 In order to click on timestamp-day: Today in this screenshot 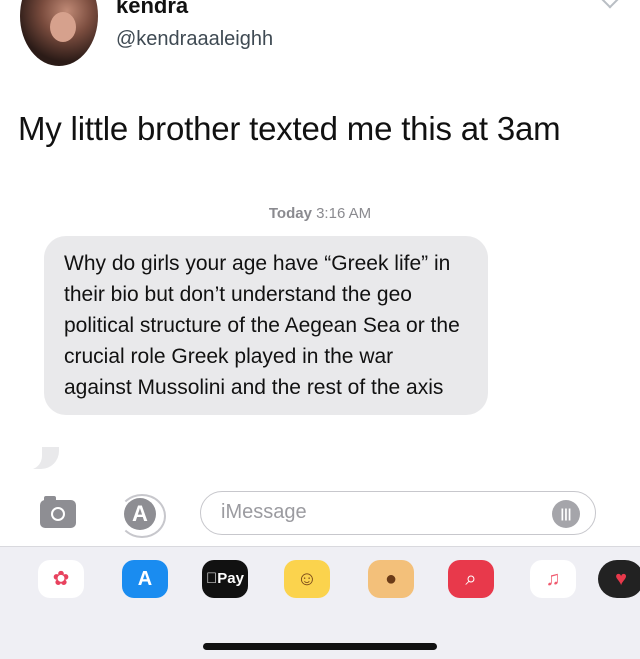, I will do `click(290, 213)`.